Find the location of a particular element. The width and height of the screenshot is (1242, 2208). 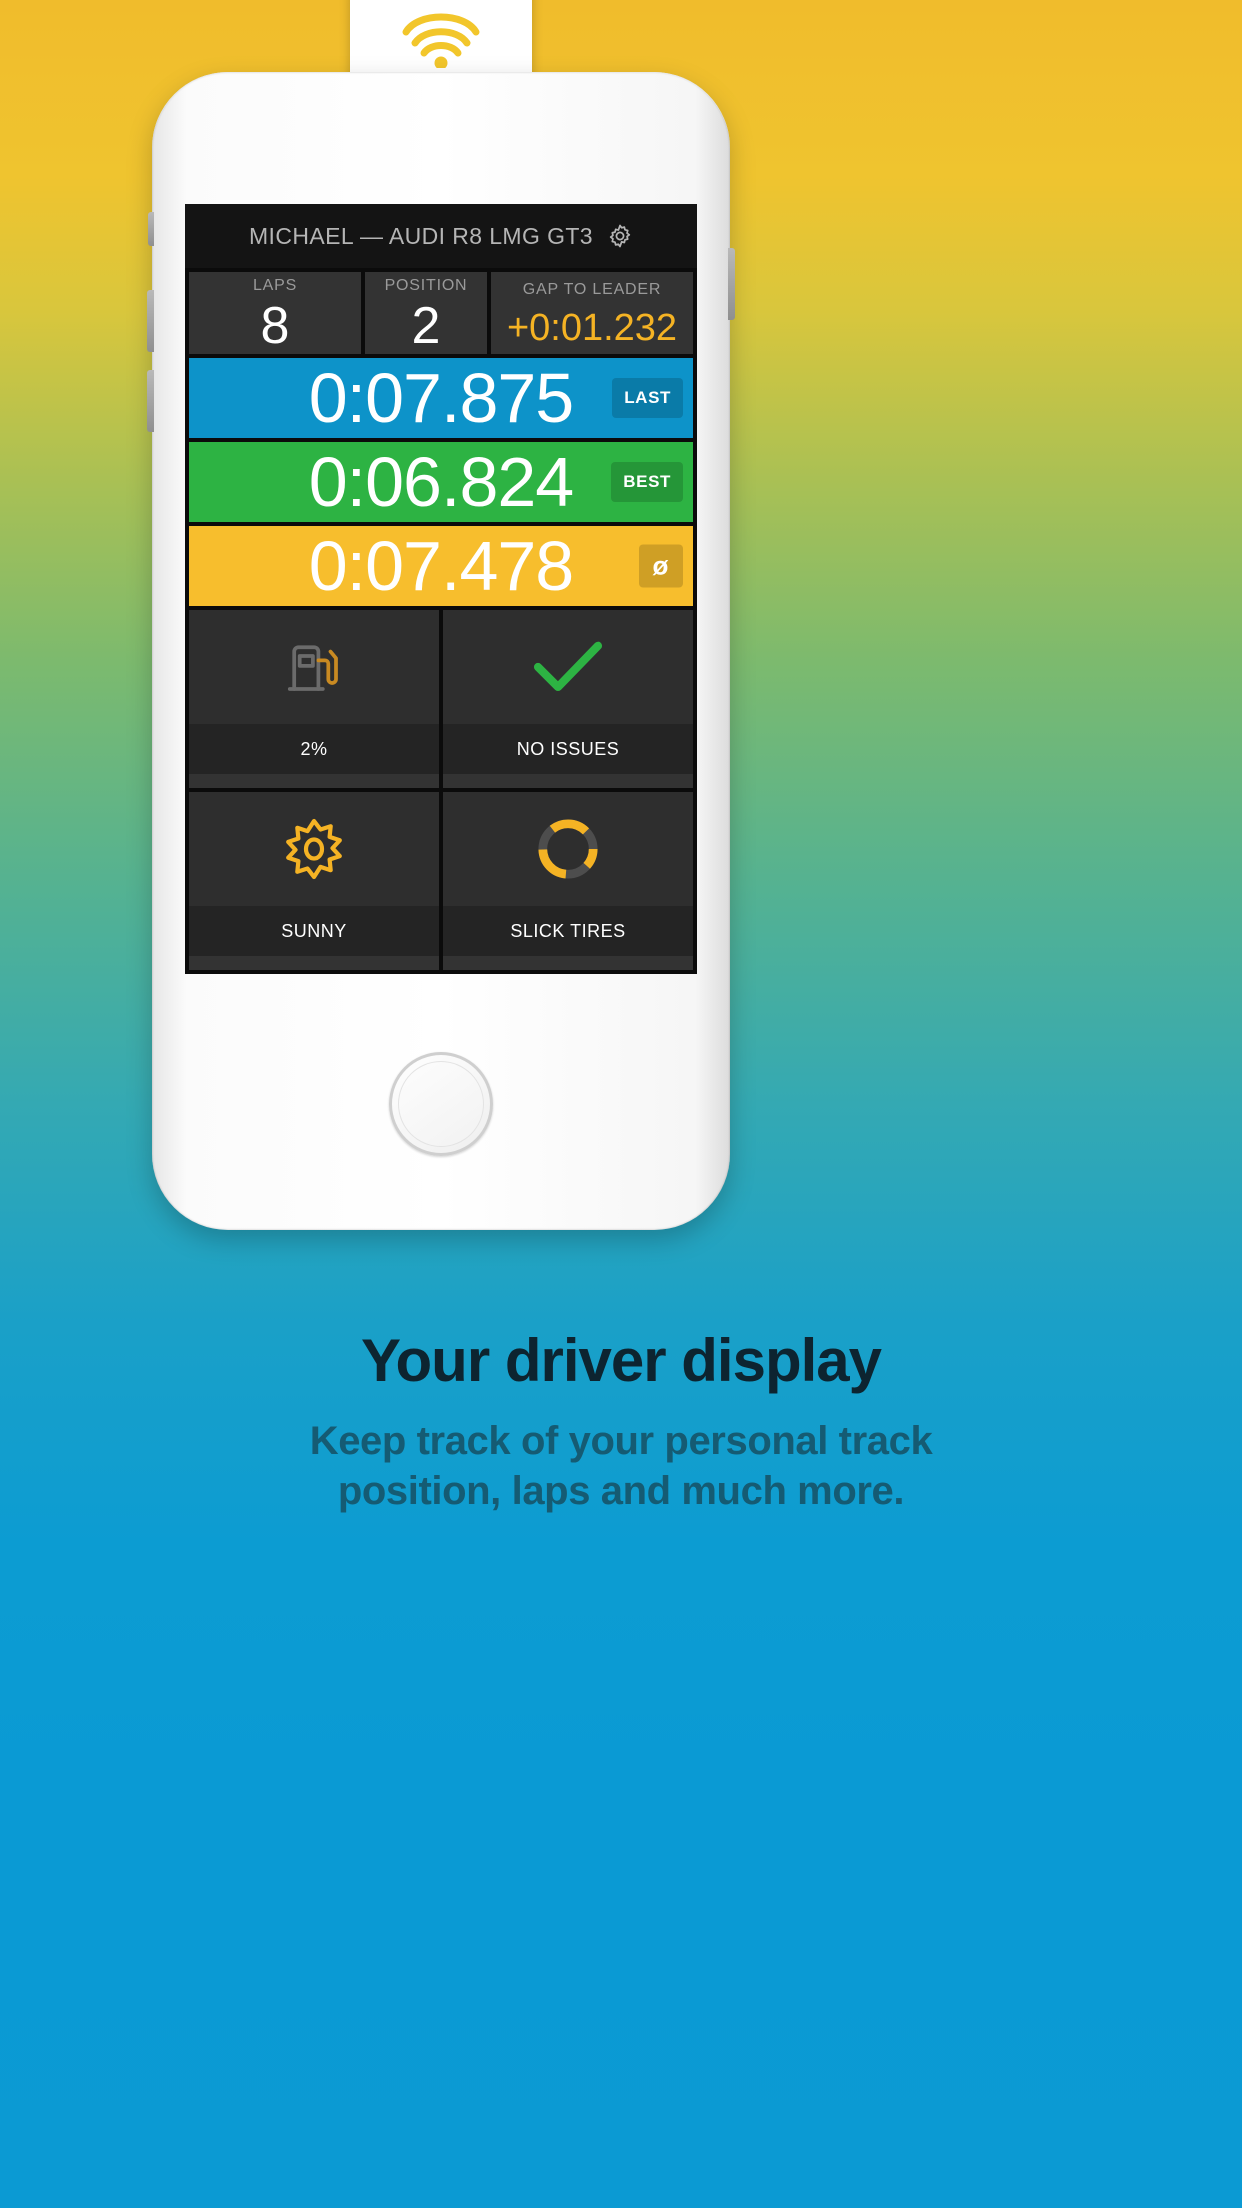

lap-time: 0:07.478 is located at coordinates (441, 566).